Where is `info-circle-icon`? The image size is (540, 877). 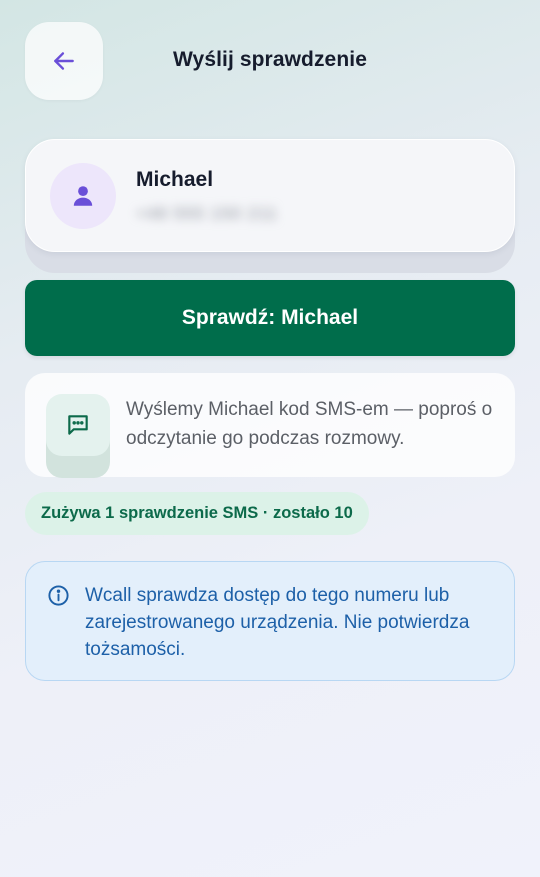
info-circle-icon is located at coordinates (58, 595).